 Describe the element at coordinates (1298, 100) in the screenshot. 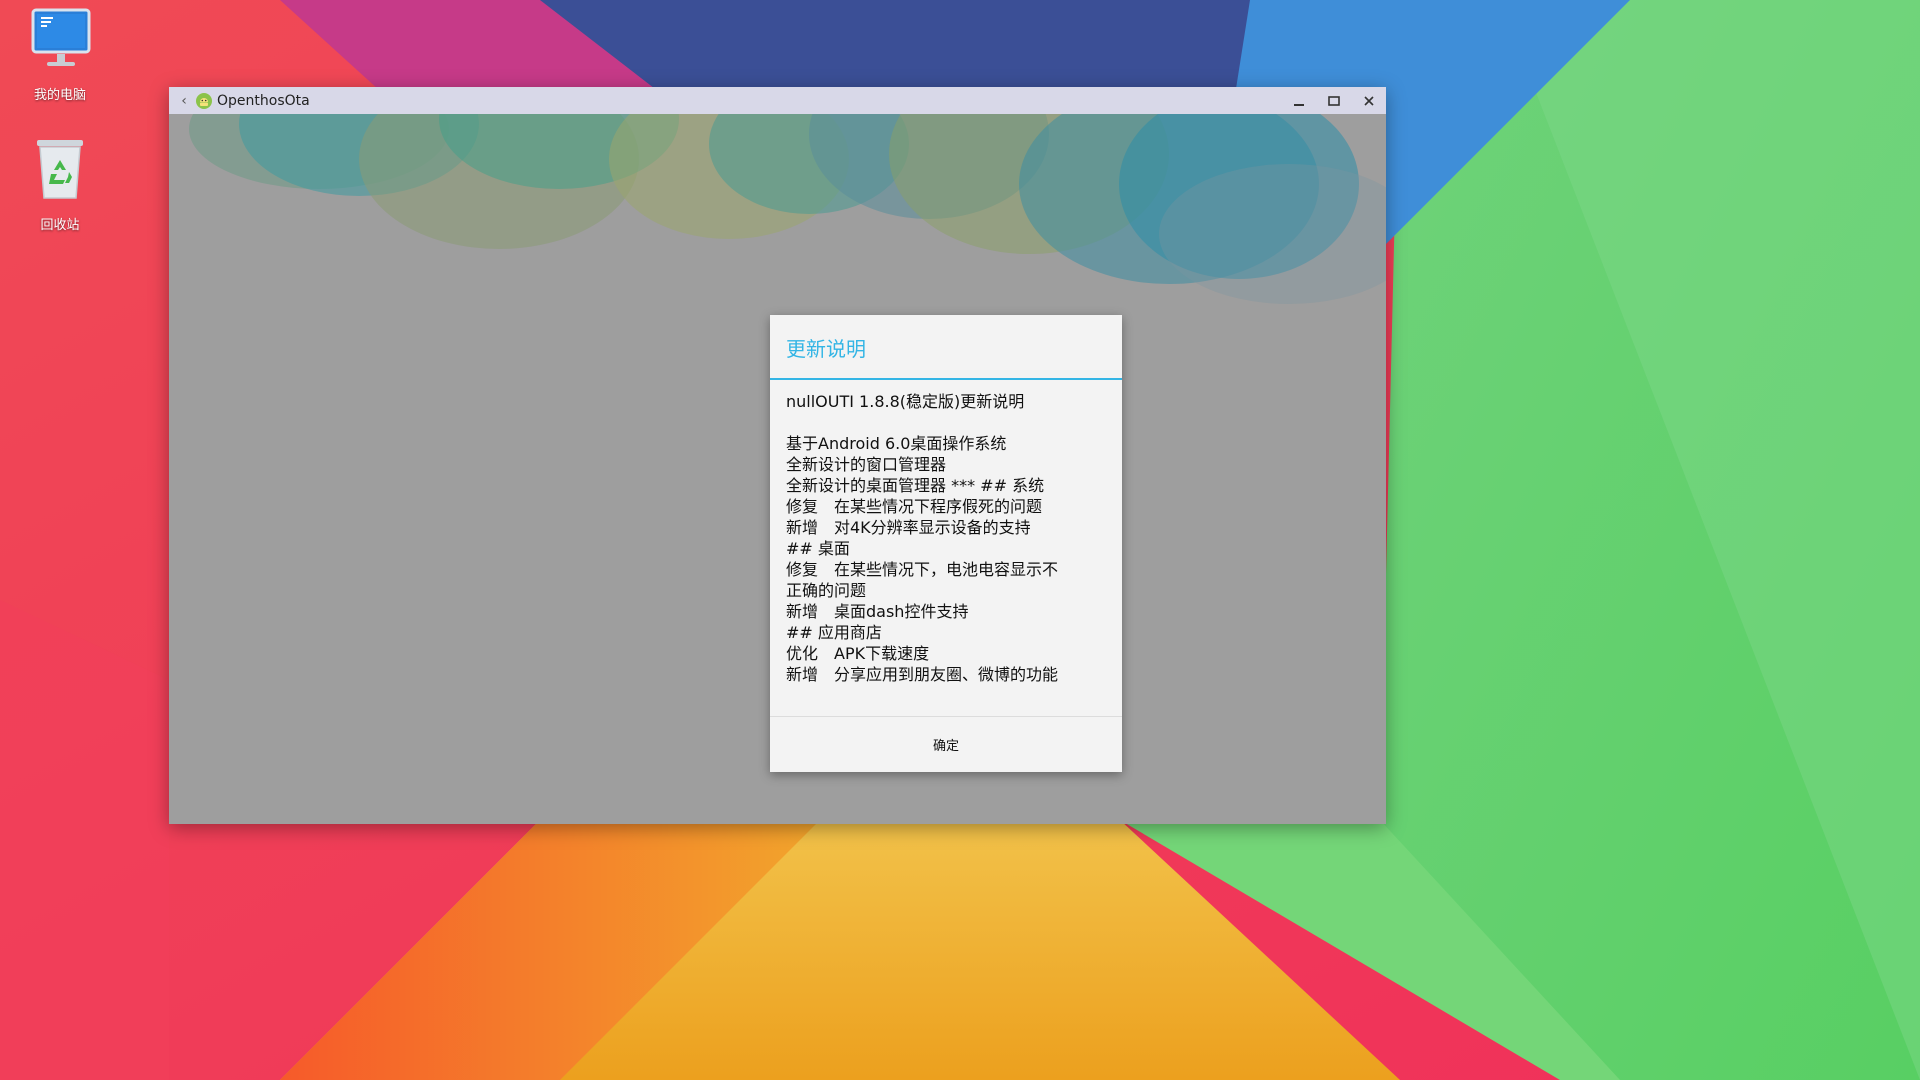

I see `minimize-button` at that location.